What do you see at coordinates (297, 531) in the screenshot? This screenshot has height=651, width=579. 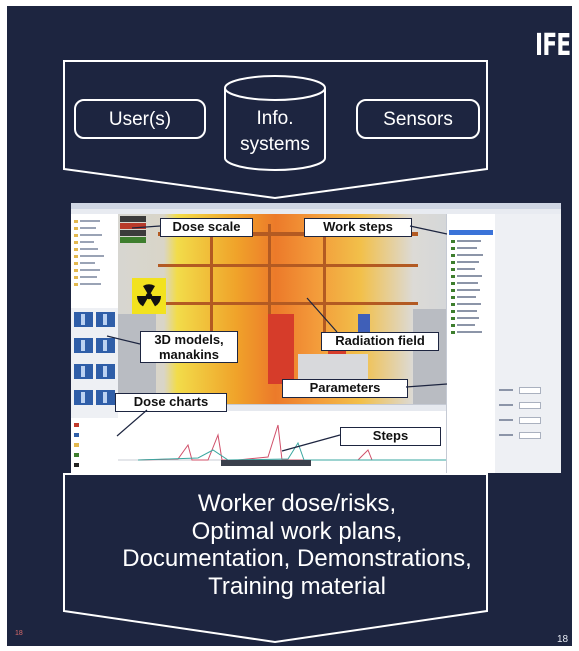 I see `output-line: Optimal work plans,` at bounding box center [297, 531].